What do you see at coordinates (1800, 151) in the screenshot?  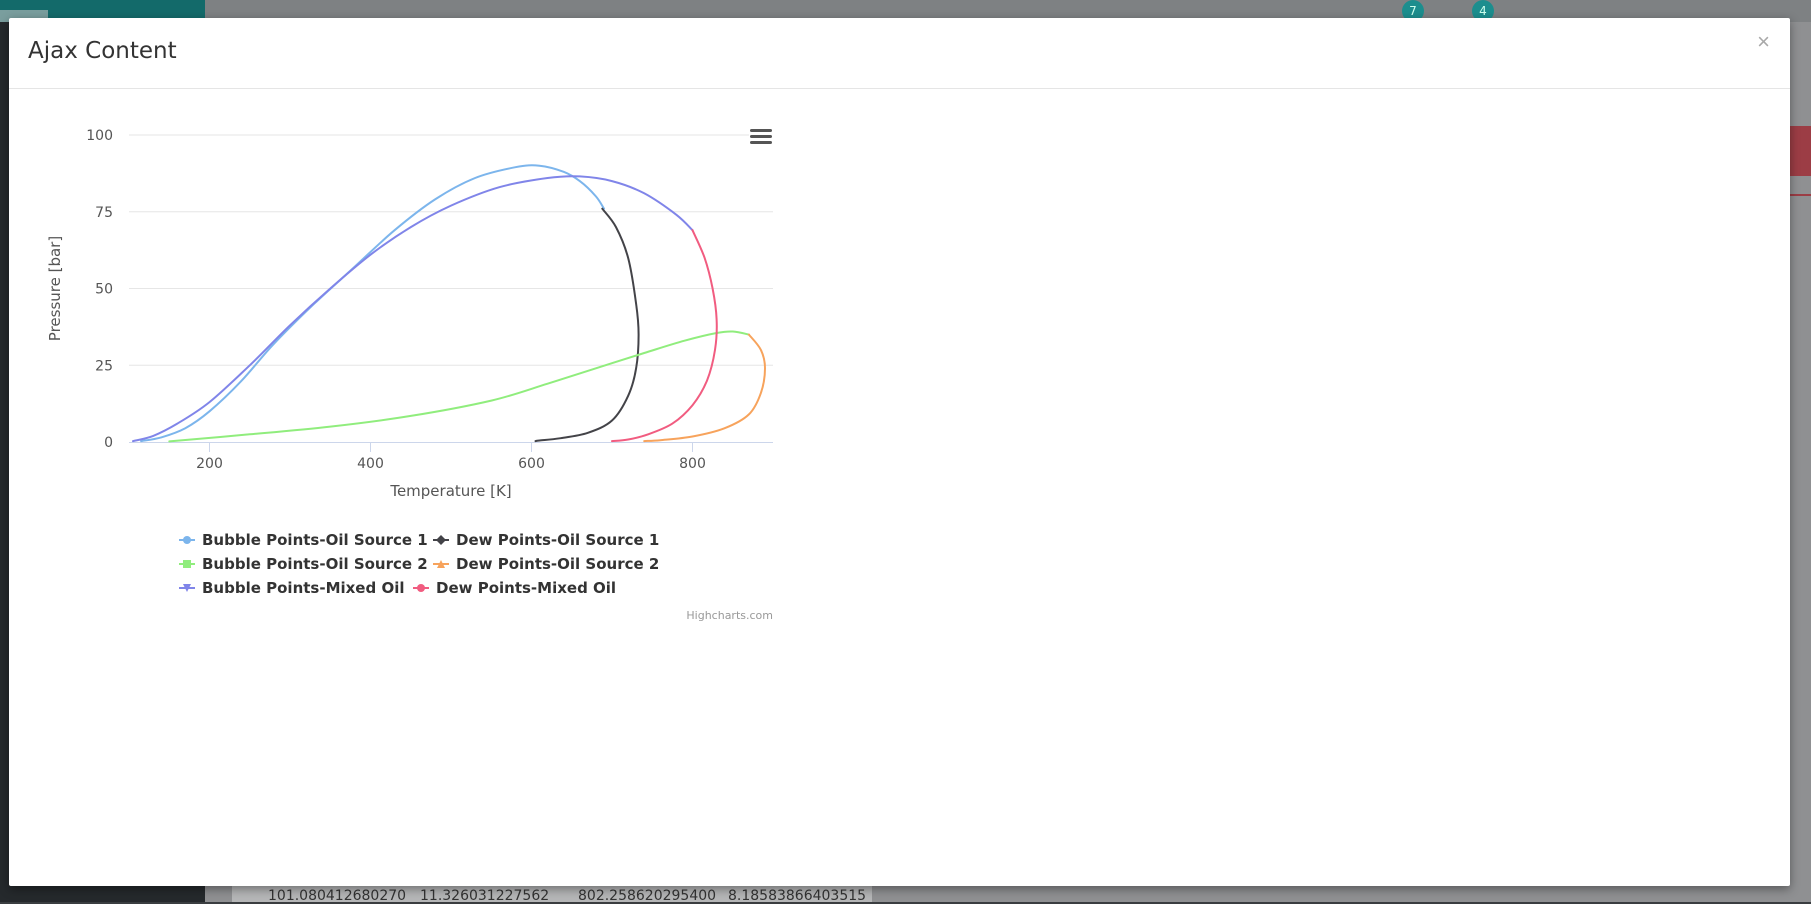 I see `backdrop-red-tab` at bounding box center [1800, 151].